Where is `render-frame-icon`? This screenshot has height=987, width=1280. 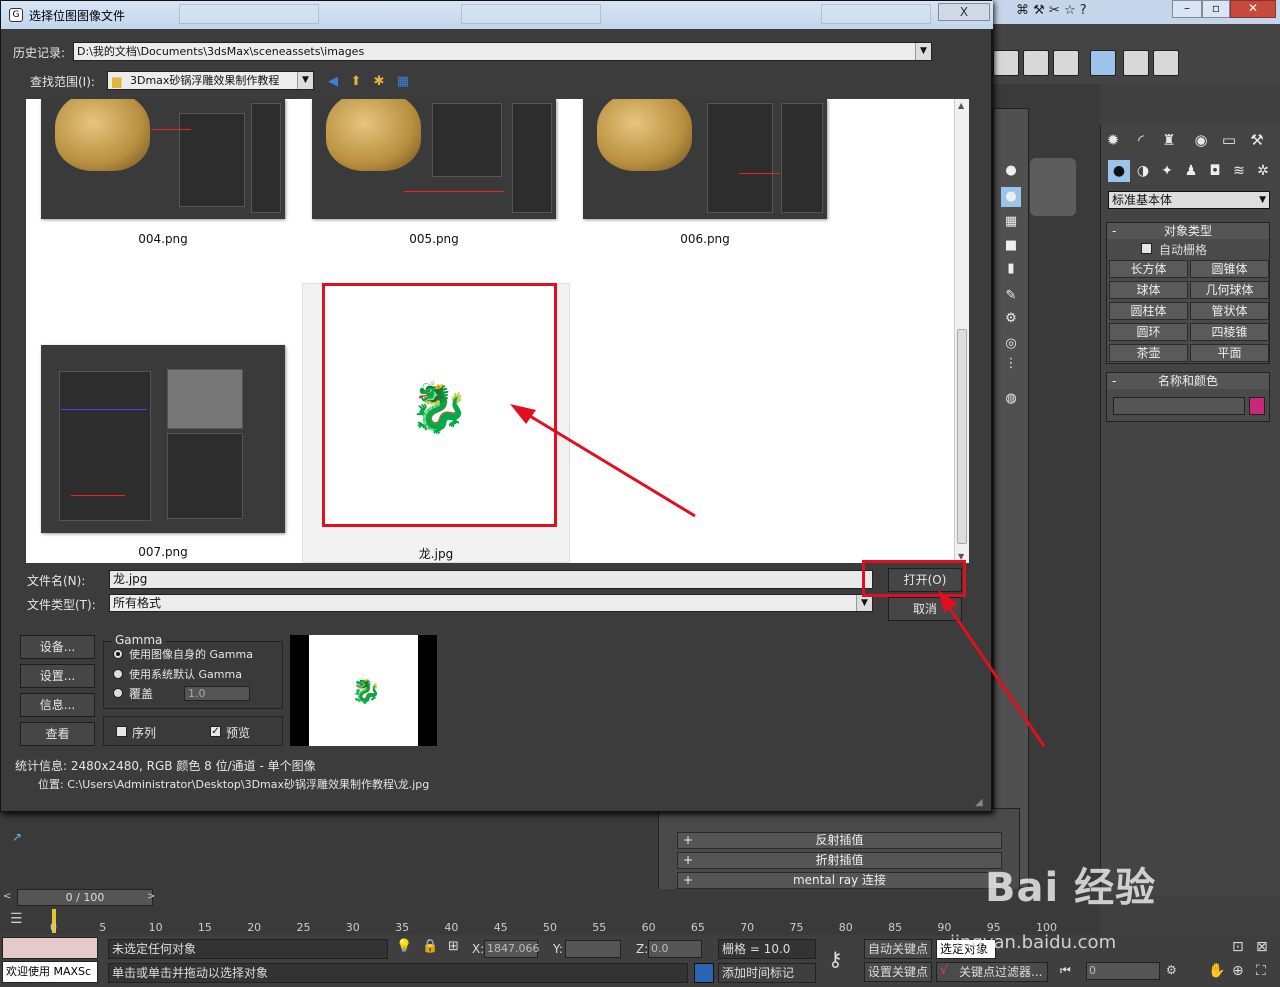 render-frame-icon is located at coordinates (1166, 63).